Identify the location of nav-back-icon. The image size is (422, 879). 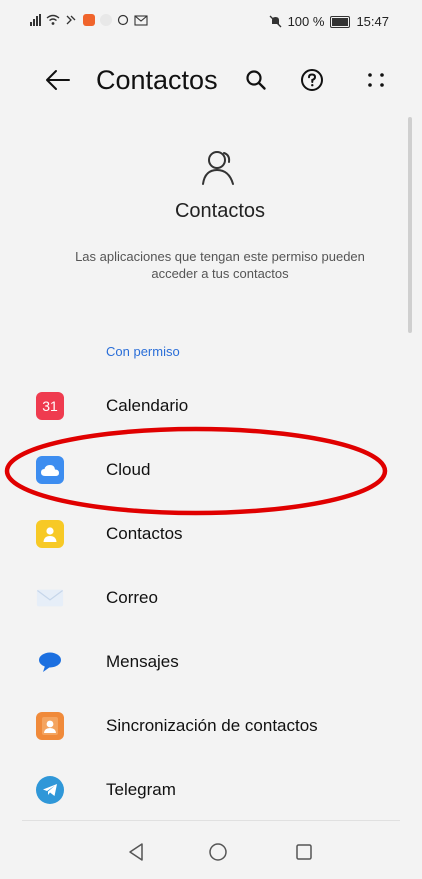
(136, 852).